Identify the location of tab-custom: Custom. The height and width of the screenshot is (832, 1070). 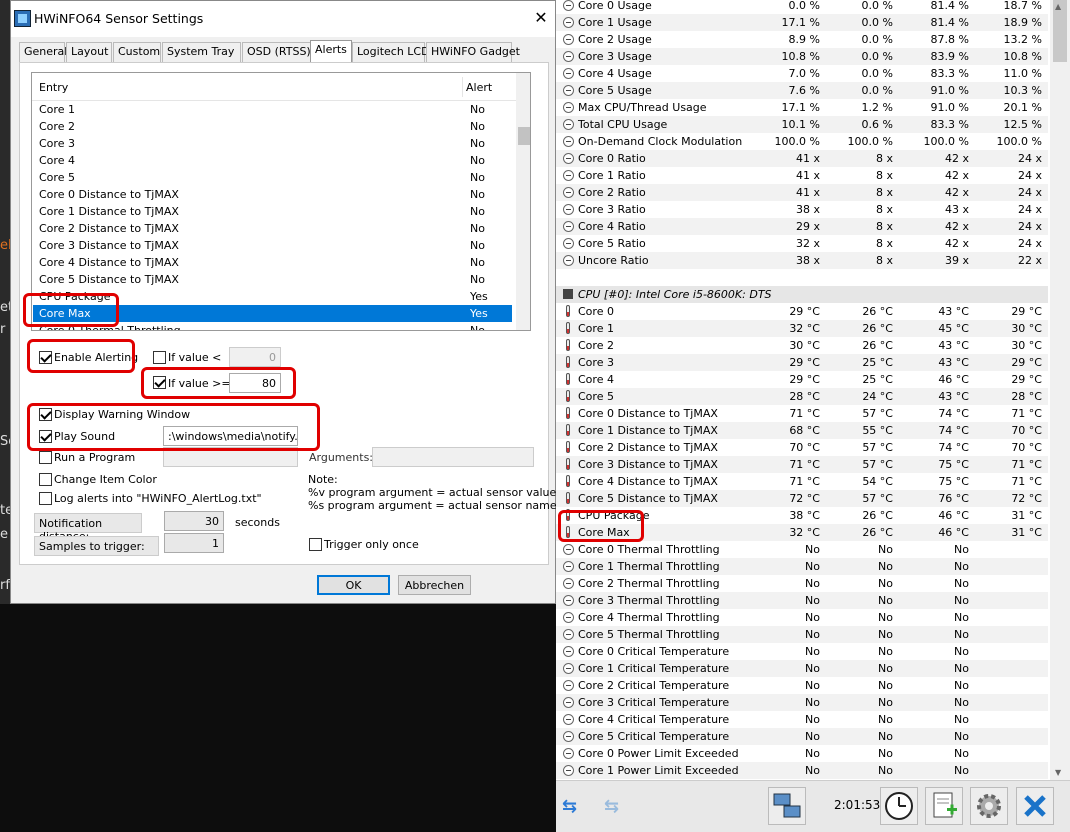
(137, 52).